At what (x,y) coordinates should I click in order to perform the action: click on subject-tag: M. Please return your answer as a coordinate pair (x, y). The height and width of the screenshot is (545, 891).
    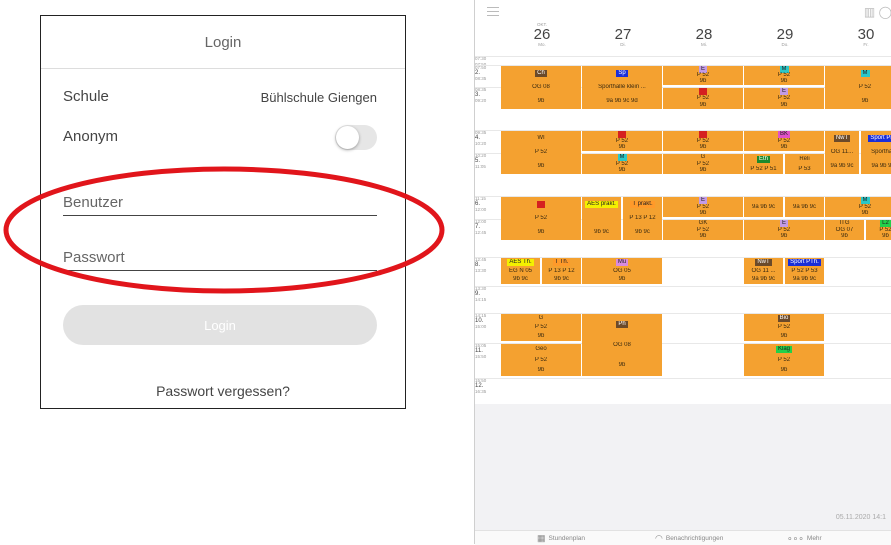
    Looking at the image, I should click on (865, 73).